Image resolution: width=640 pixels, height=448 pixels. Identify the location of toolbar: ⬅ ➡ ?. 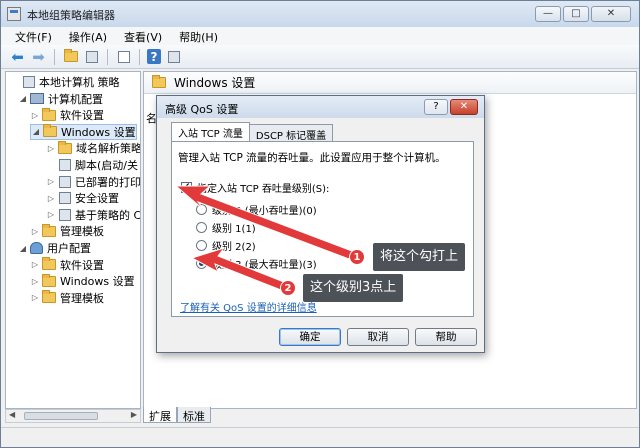
(320, 57).